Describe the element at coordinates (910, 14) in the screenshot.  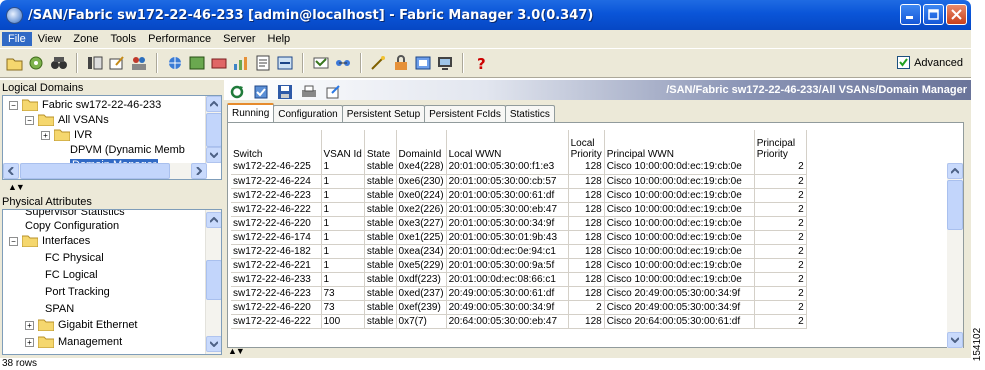
I see `minimize-button` at that location.